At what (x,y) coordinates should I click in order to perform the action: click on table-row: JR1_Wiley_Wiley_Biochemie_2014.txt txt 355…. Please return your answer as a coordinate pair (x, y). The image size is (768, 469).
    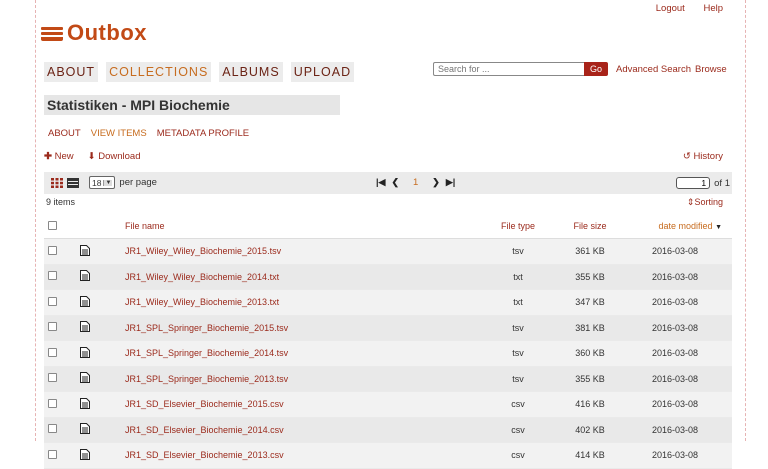
    Looking at the image, I should click on (388, 277).